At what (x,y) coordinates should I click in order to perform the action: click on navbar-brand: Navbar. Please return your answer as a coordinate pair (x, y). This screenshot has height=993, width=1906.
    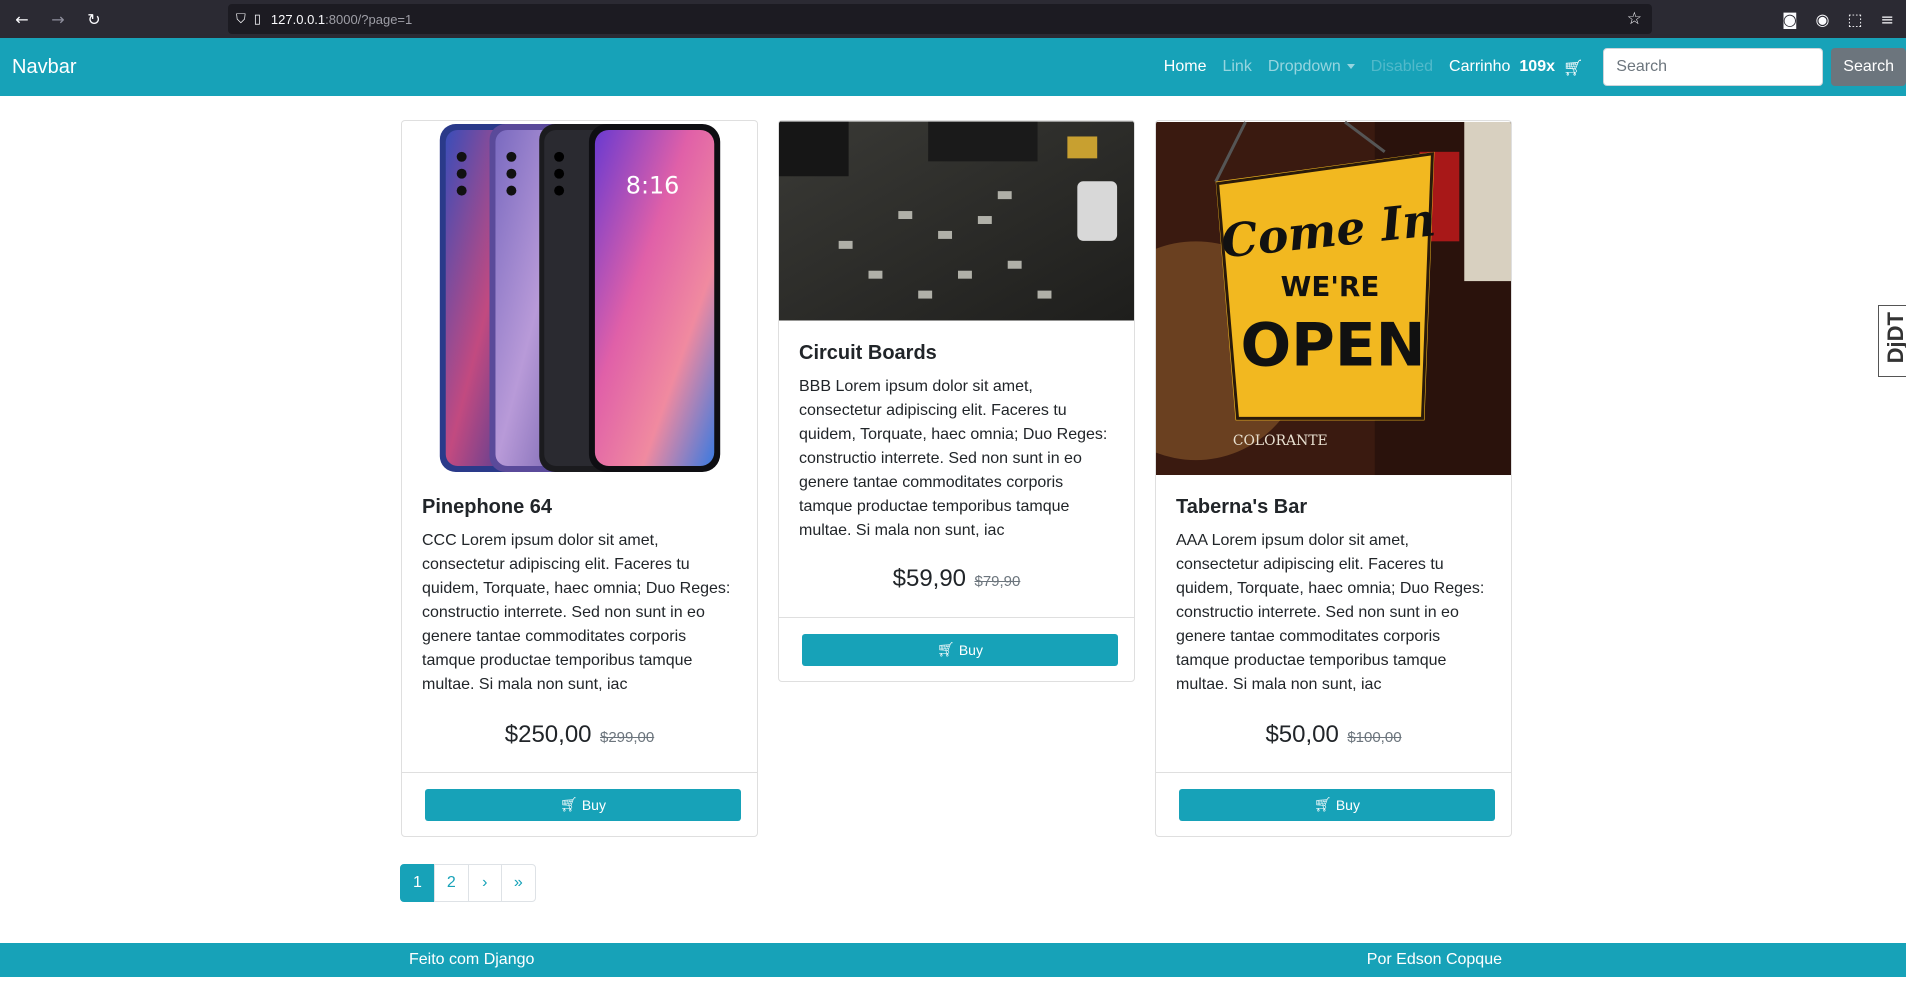
    Looking at the image, I should click on (44, 67).